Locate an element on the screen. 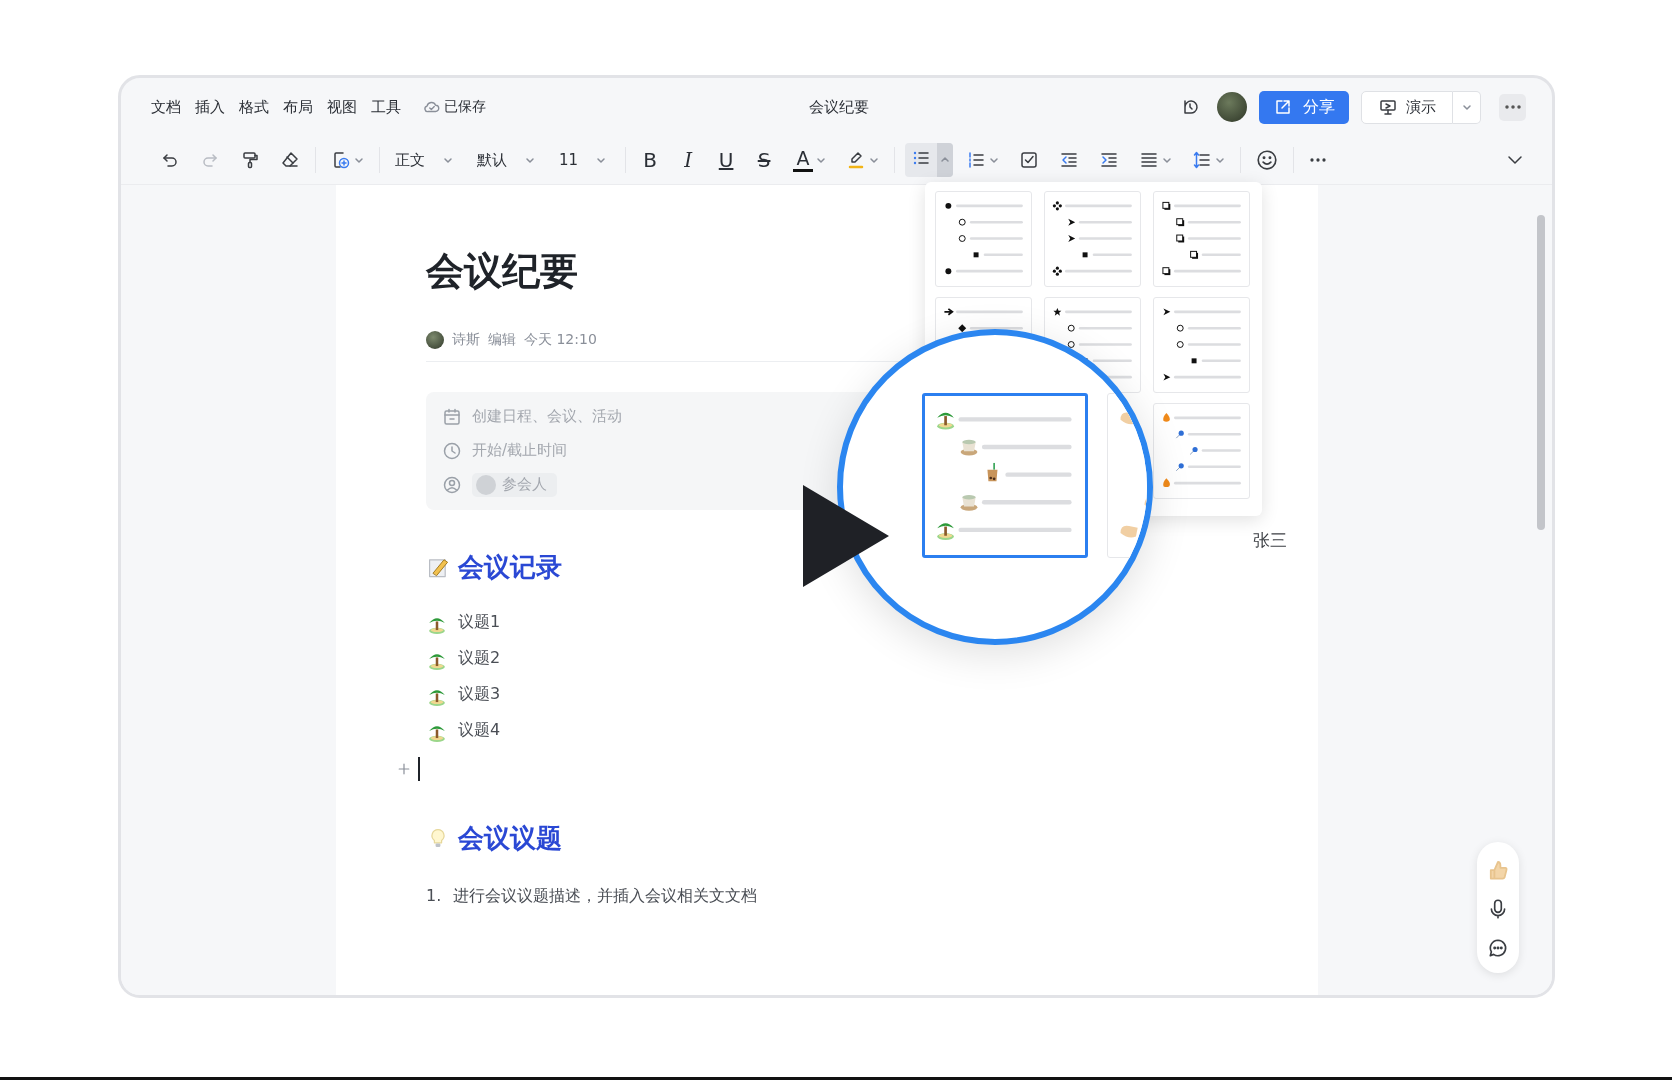 The width and height of the screenshot is (1672, 1080). menu-item: 插入 is located at coordinates (210, 107).